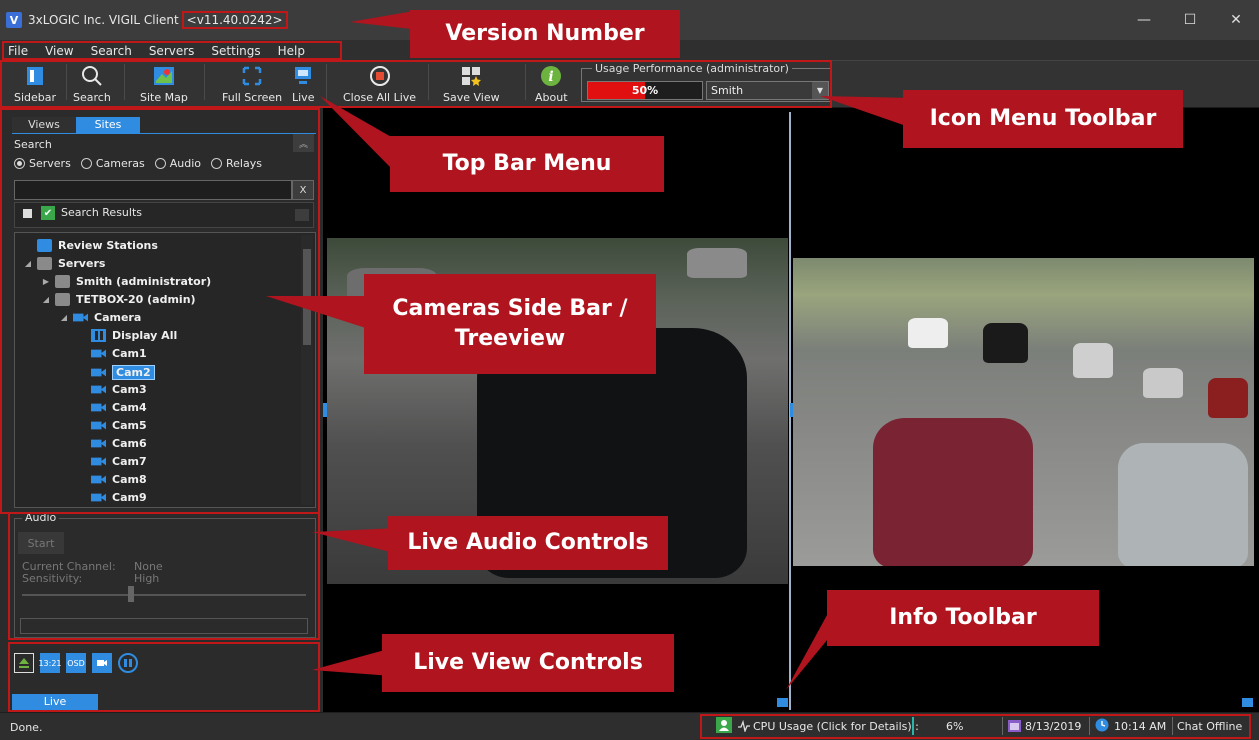  I want to click on callout-icon-menu-toolbar: Icon Menu Toolbar, so click(1043, 119).